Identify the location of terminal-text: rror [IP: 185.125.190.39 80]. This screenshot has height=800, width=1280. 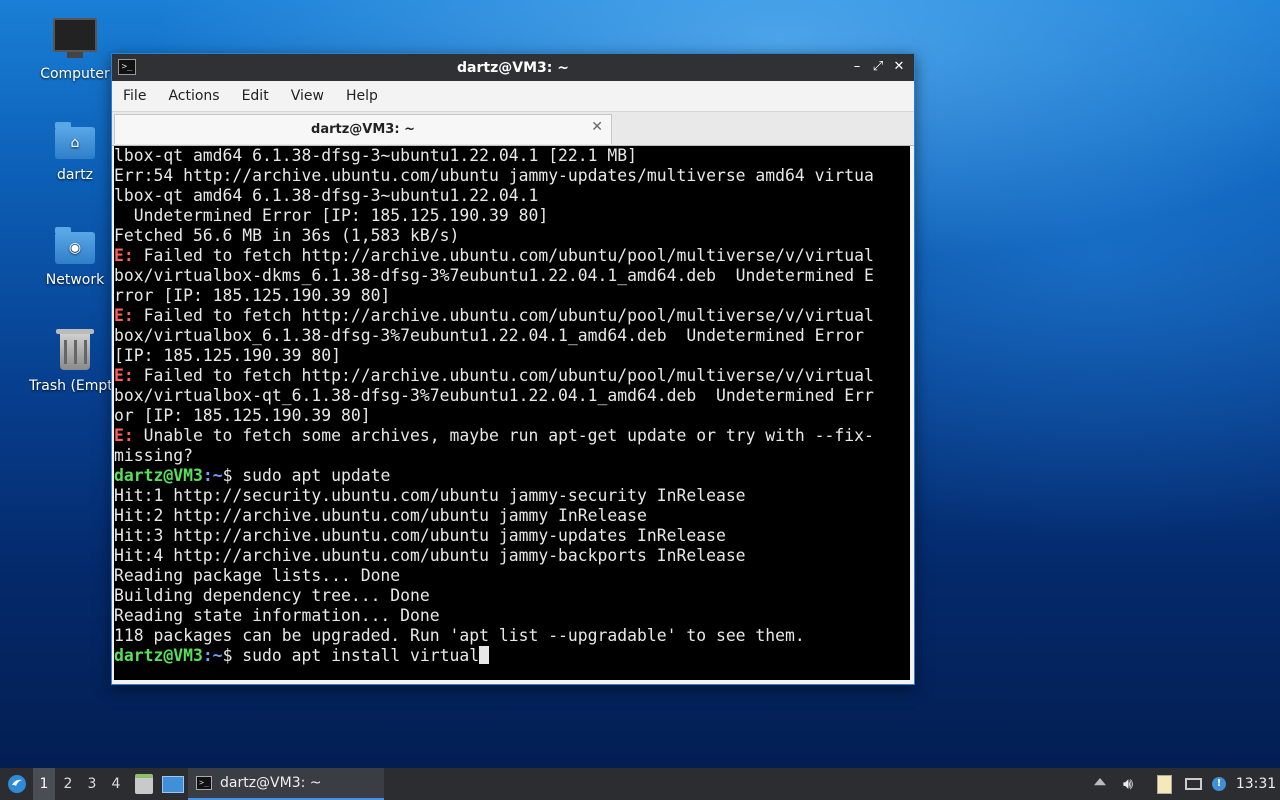
(252, 295).